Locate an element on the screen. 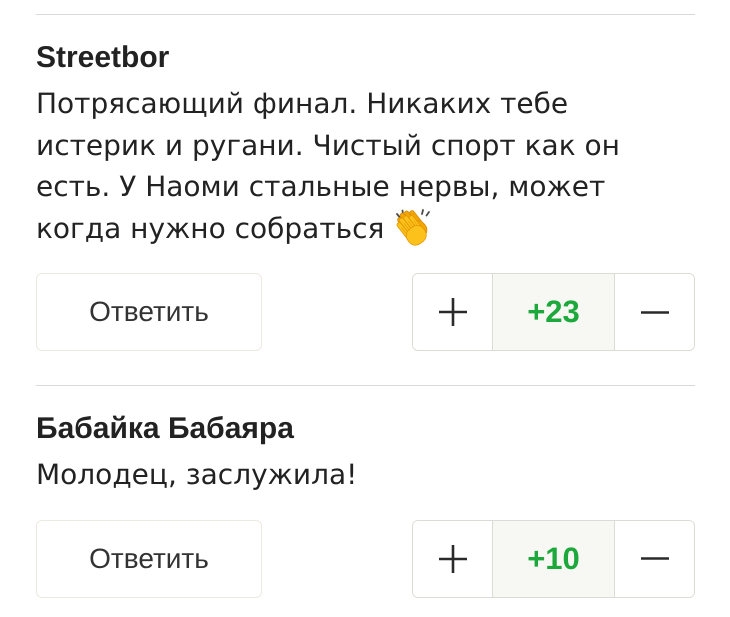 The height and width of the screenshot is (617, 730). vote-score: +10 is located at coordinates (553, 558).